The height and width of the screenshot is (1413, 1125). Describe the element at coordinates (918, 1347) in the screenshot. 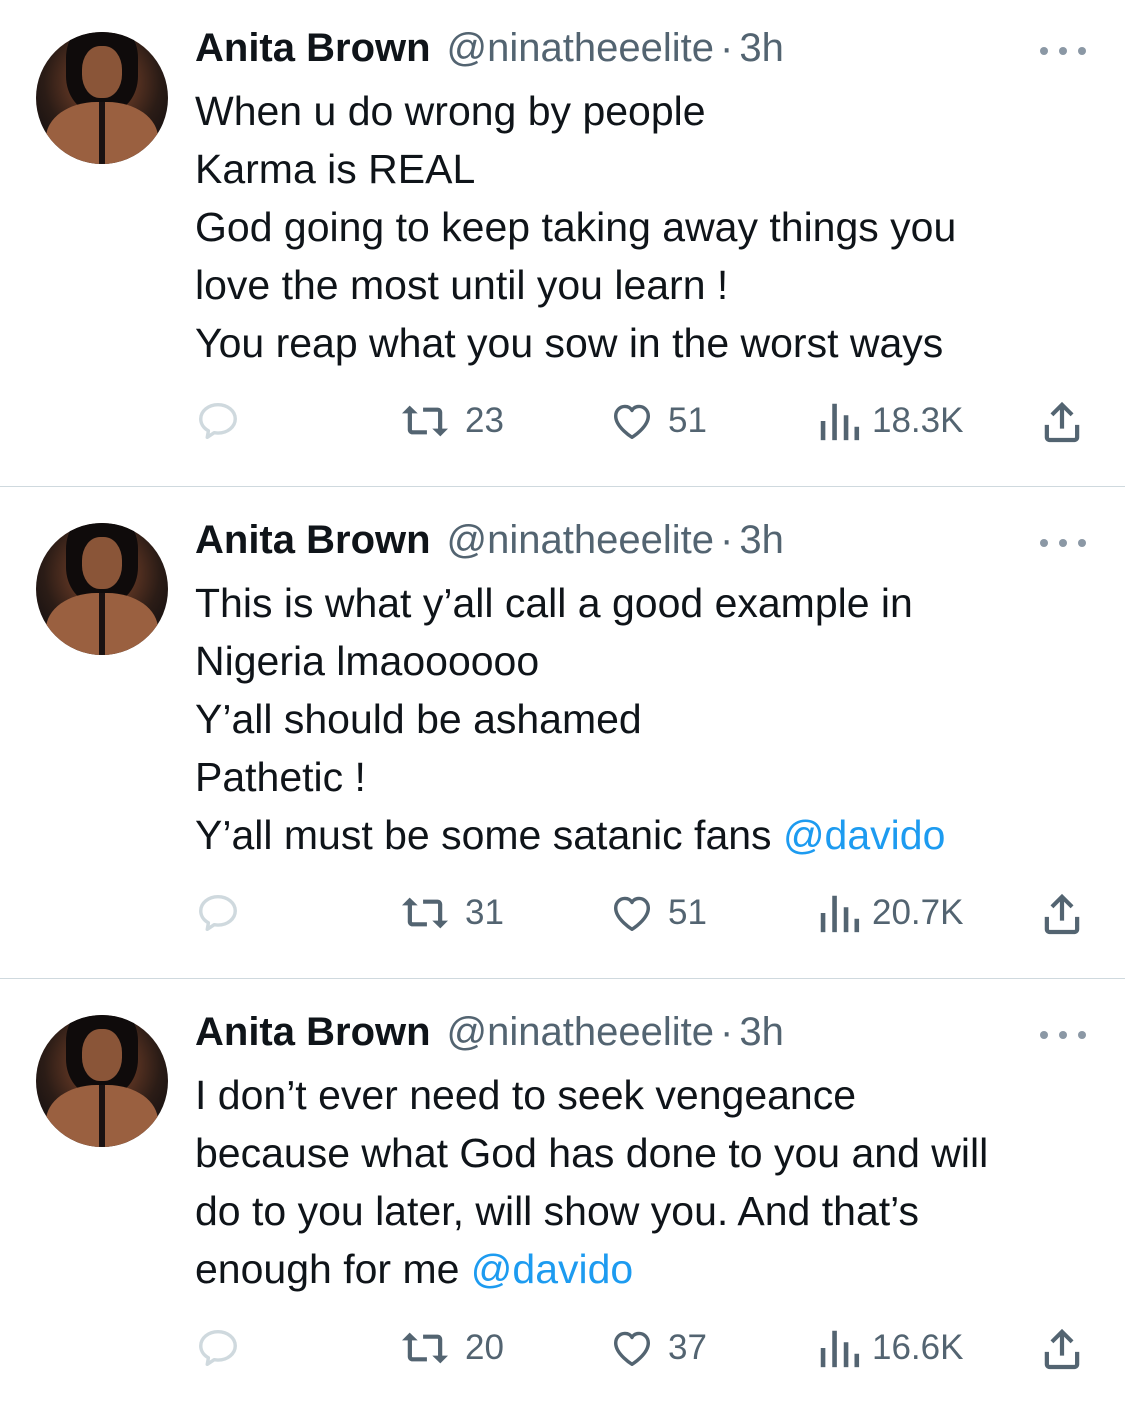

I see `view-count: 16.6K` at that location.